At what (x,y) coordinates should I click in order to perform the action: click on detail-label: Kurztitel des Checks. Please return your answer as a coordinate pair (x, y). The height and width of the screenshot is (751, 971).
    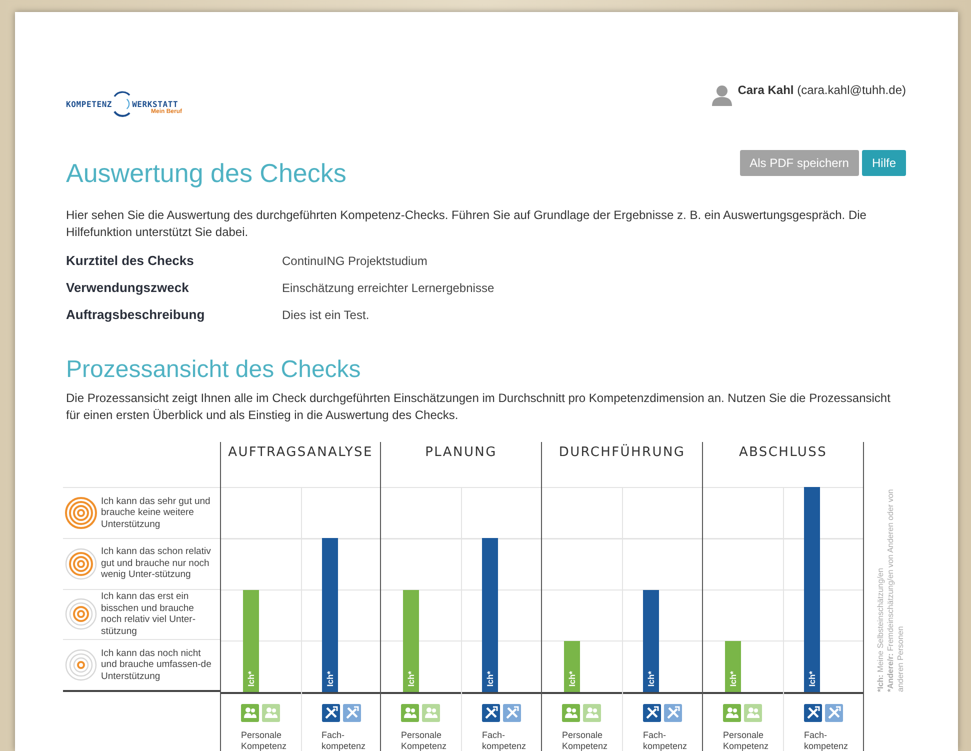
    Looking at the image, I should click on (130, 260).